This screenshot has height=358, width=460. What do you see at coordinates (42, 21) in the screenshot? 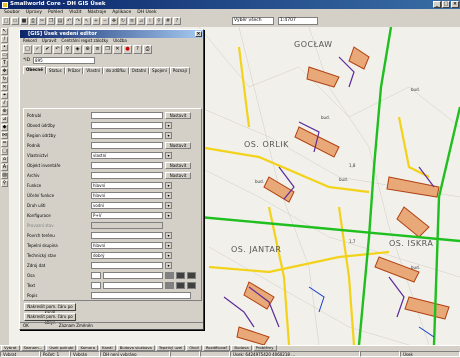
I see `cut-icon: ✂` at bounding box center [42, 21].